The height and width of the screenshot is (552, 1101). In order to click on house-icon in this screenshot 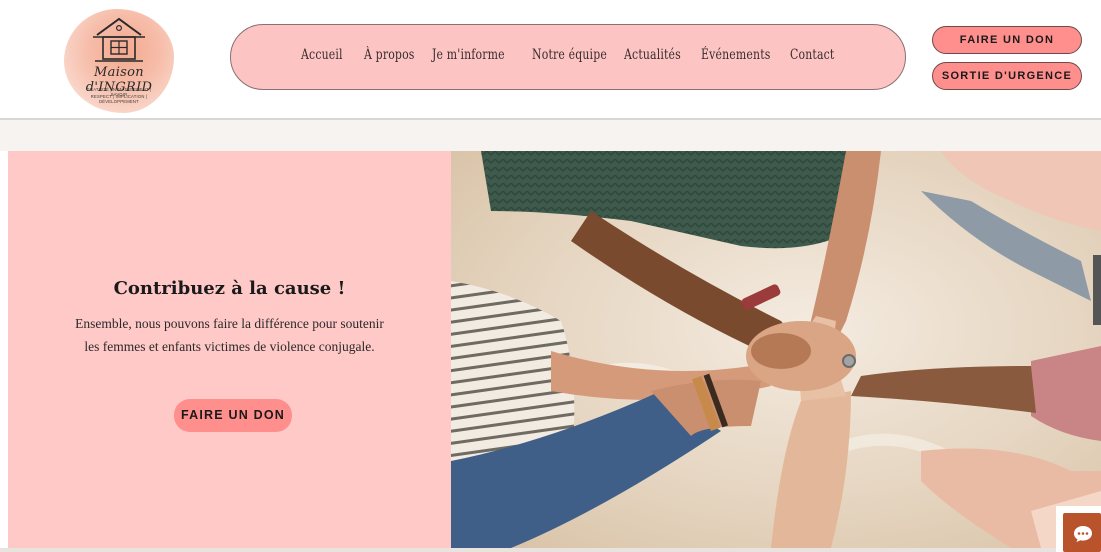, I will do `click(119, 39)`.